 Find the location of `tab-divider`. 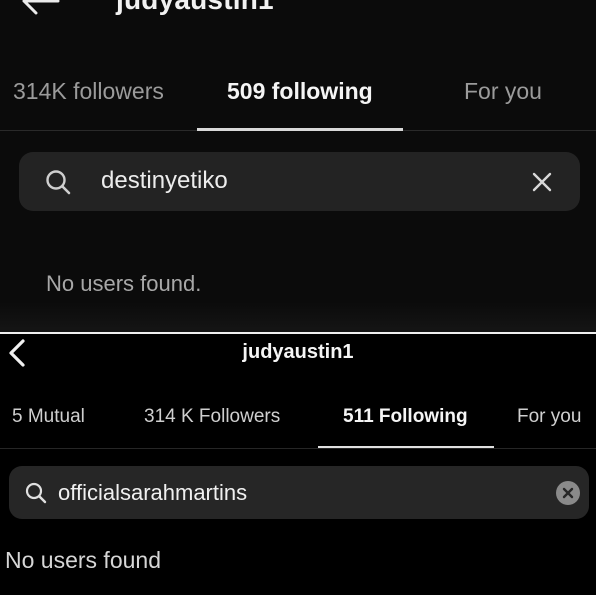

tab-divider is located at coordinates (298, 448).